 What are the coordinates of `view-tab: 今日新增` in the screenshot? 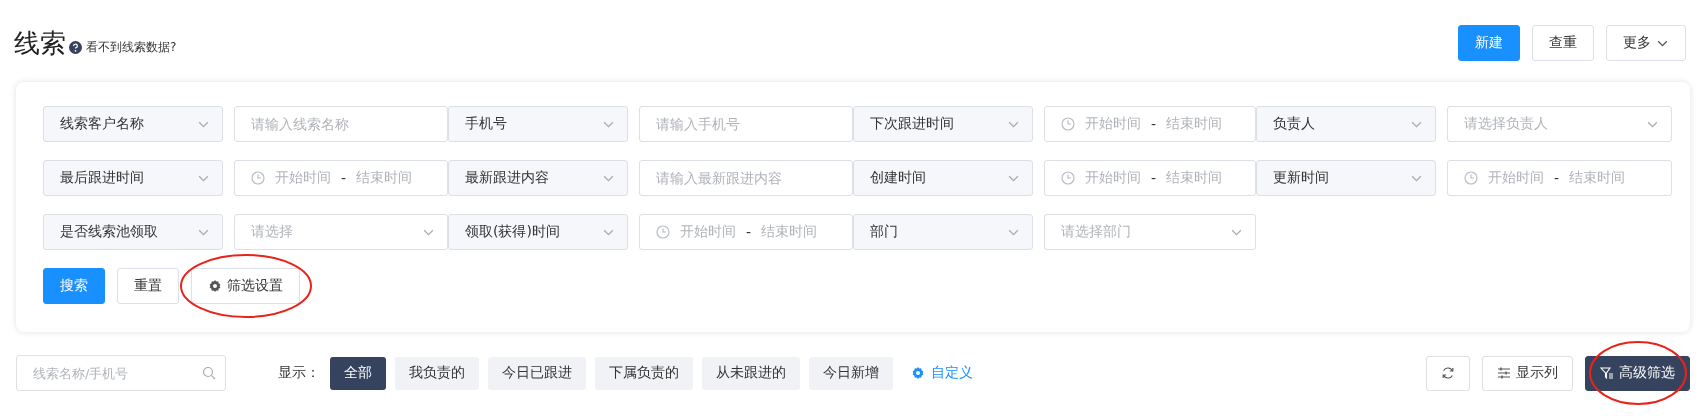 It's located at (851, 373).